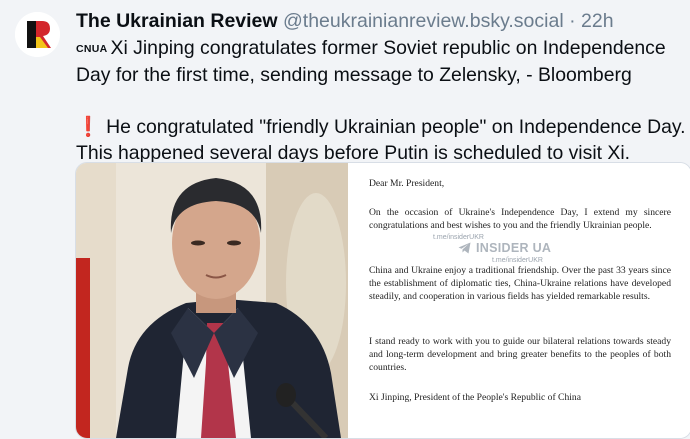 The image size is (690, 439). I want to click on watermark-text: INSIDER UA, so click(514, 248).